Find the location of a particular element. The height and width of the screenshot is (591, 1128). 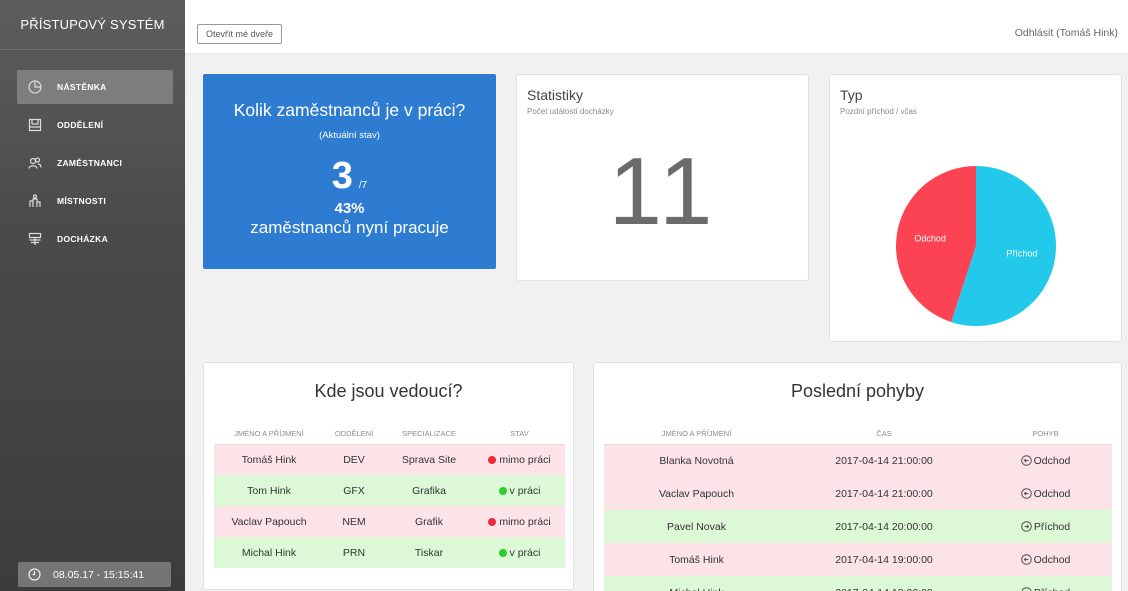

sidebar-item-dochazka: DOCHÁZKA is located at coordinates (94, 239).